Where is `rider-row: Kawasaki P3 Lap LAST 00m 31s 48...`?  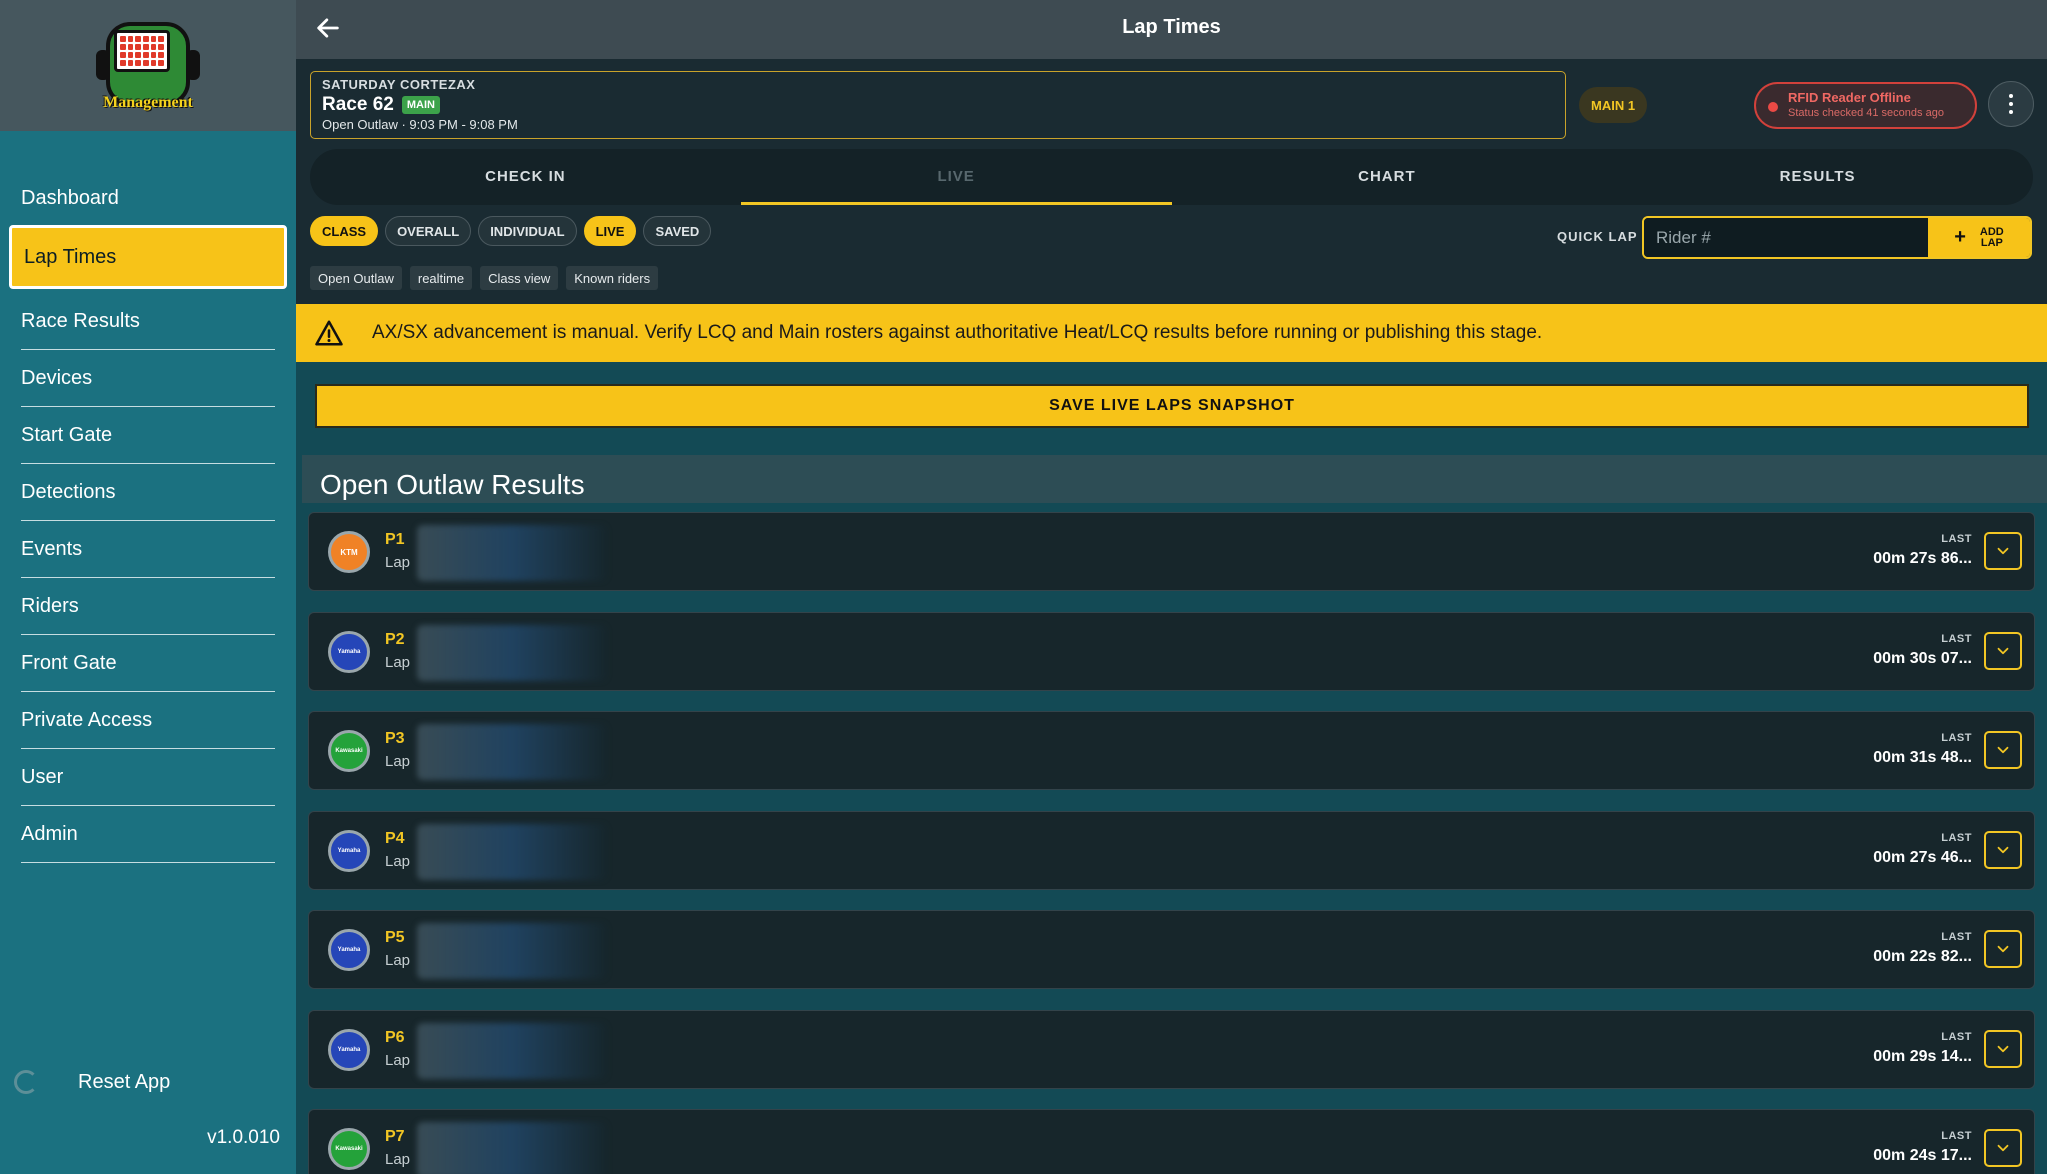
rider-row: Kawasaki P3 Lap LAST 00m 31s 48... is located at coordinates (1171, 750).